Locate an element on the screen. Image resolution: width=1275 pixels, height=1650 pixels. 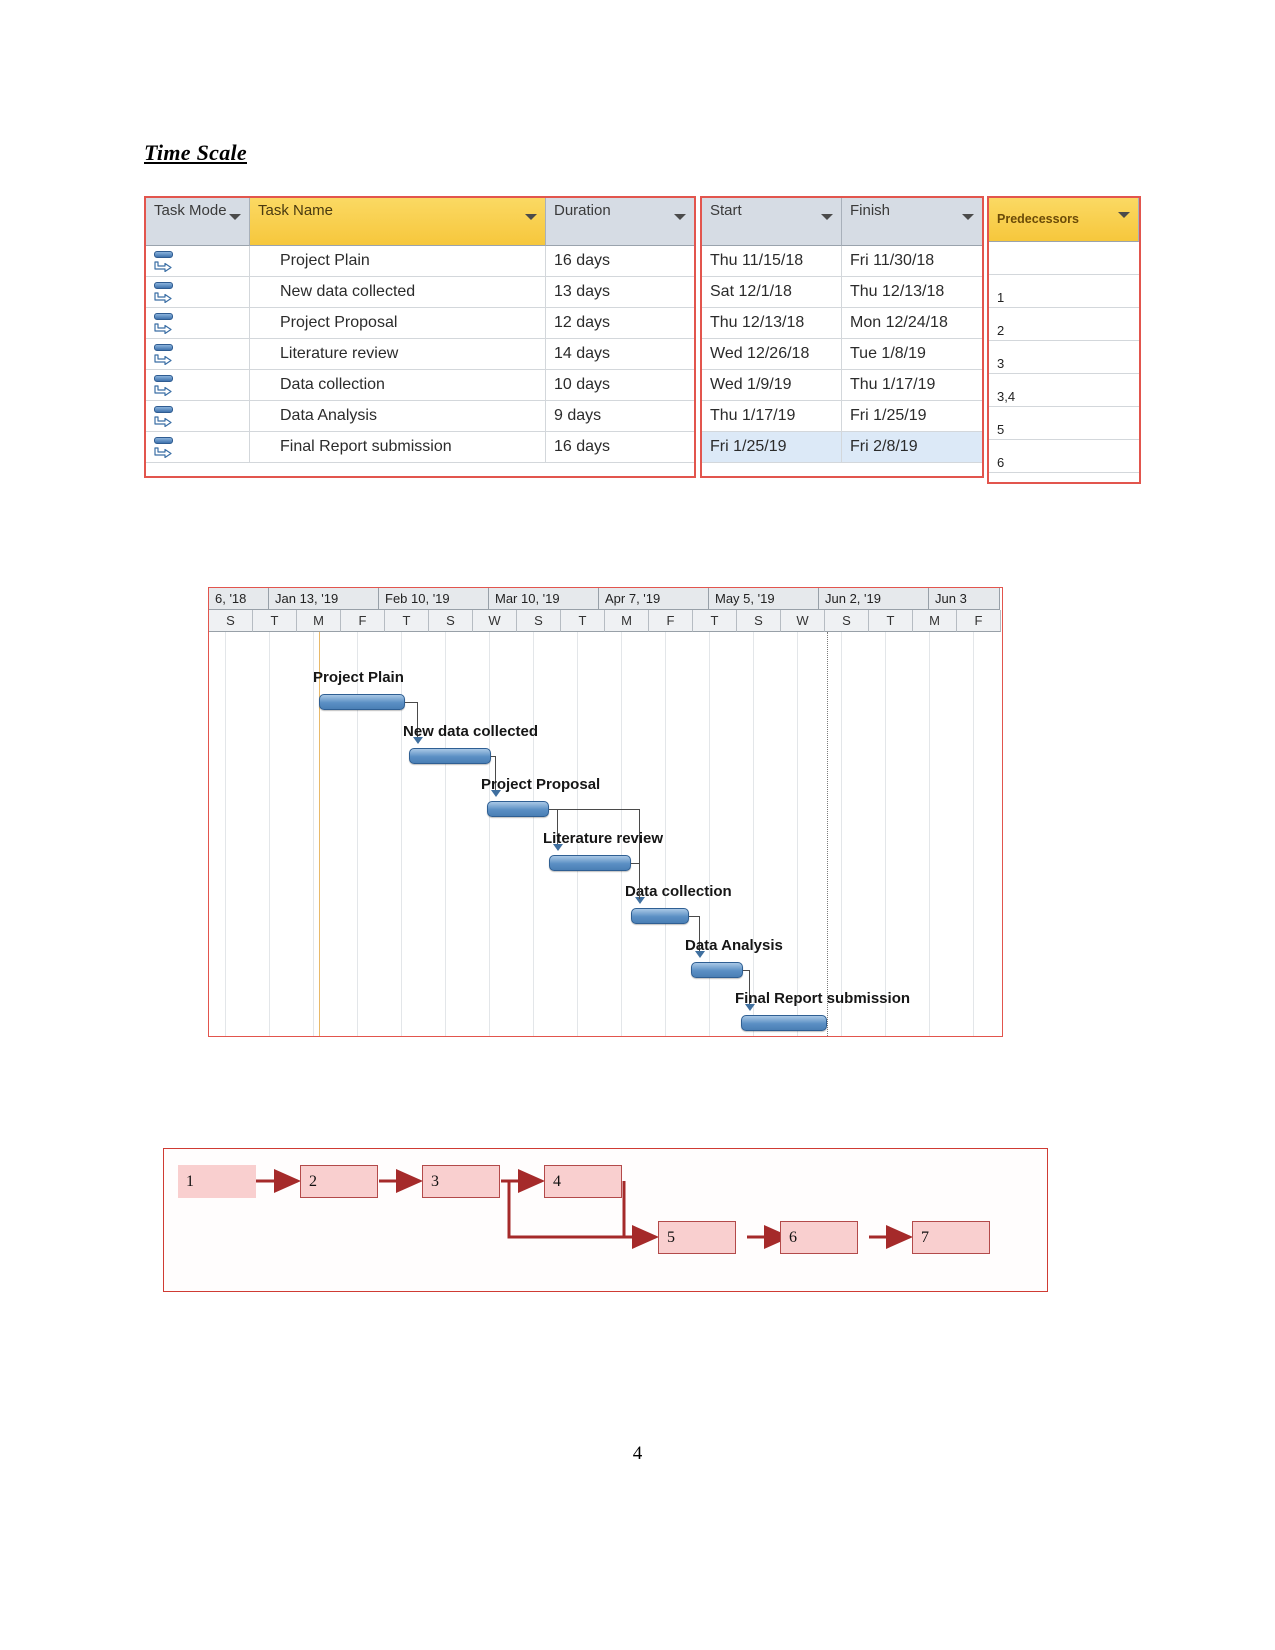
table-row-dates: Sat 12/1/18 Thu 12/13/18 is located at coordinates (842, 292).